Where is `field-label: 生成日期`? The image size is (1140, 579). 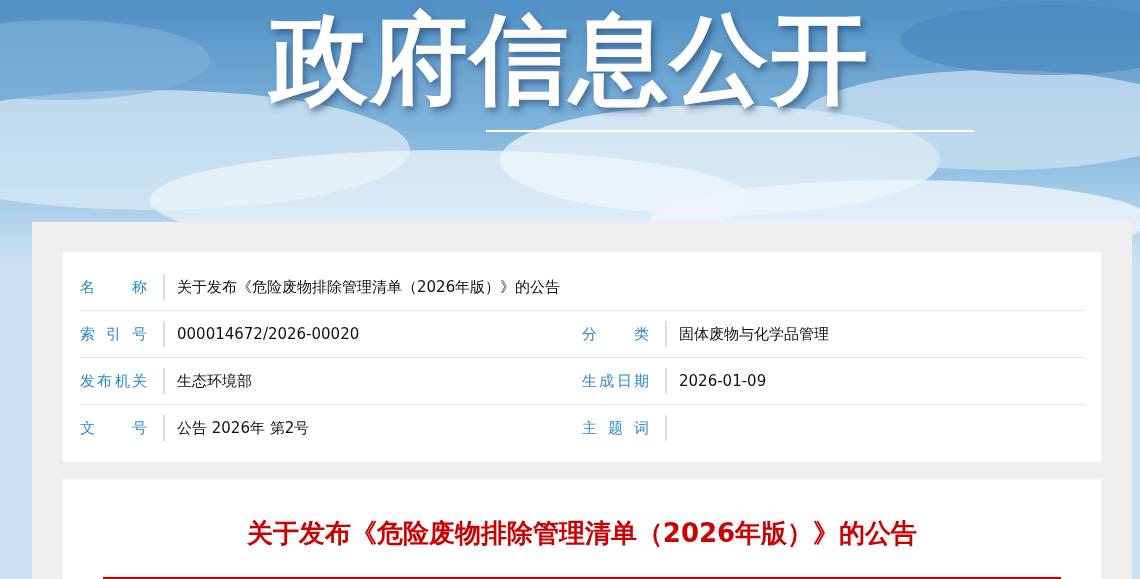 field-label: 生成日期 is located at coordinates (624, 381).